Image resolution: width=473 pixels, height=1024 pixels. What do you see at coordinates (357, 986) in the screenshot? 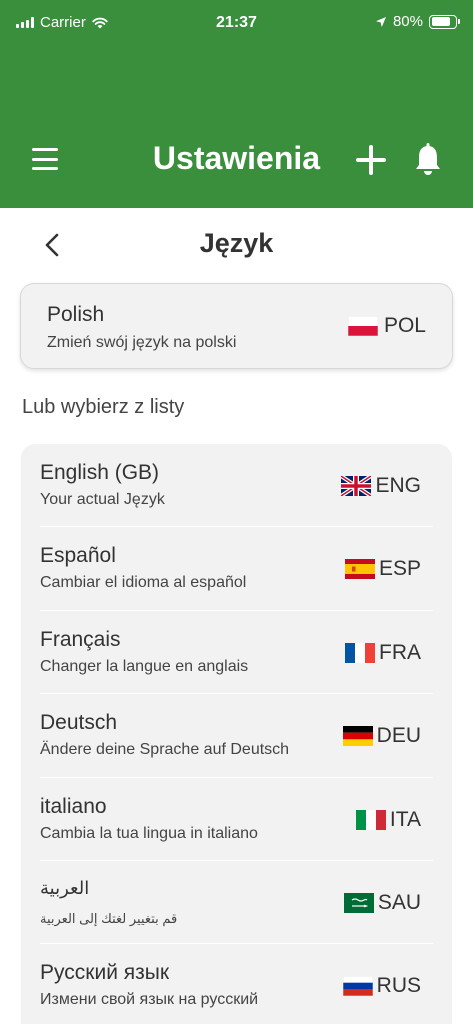
I see `russia-flag-icon` at bounding box center [357, 986].